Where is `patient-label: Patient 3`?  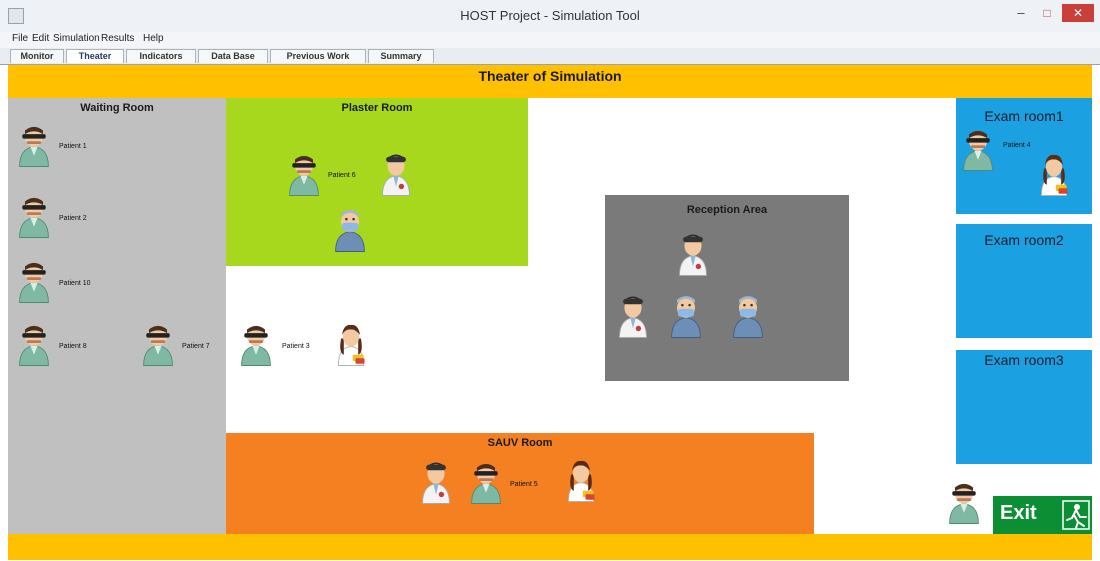
patient-label: Patient 3 is located at coordinates (296, 346).